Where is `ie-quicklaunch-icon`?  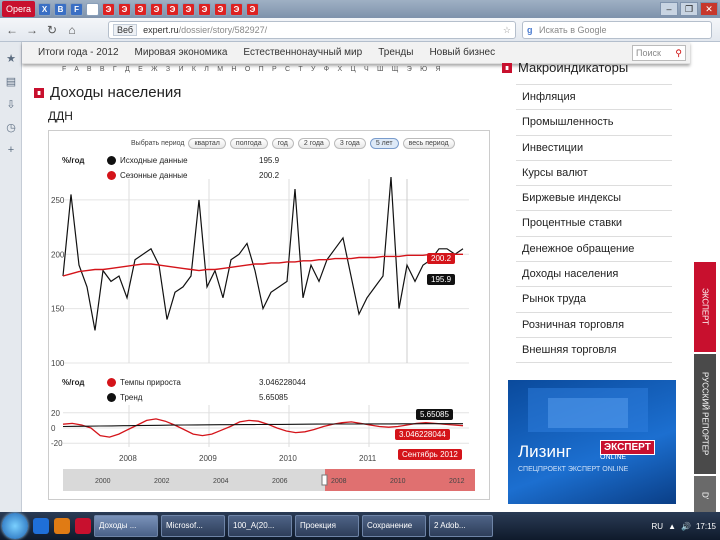
ie-quicklaunch-icon is located at coordinates (41, 526).